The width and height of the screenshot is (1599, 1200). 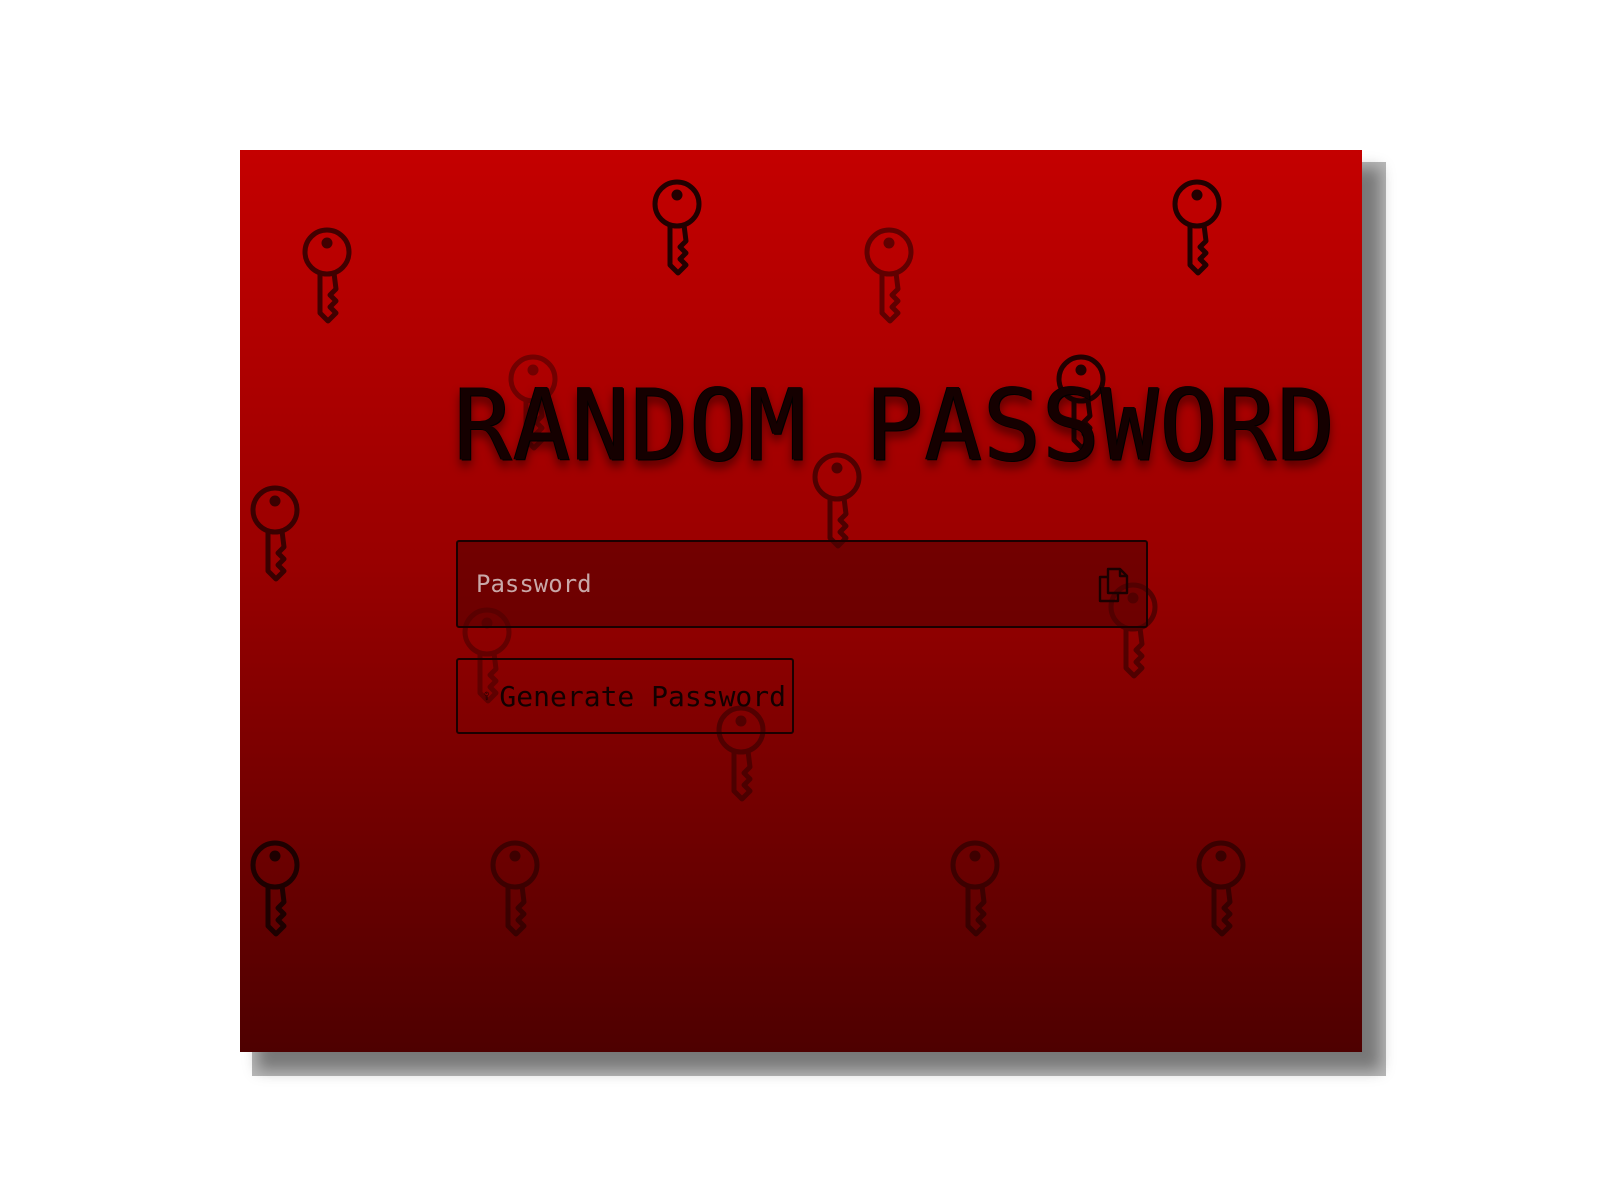 I want to click on generate-password-label: Generate Password, so click(x=642, y=696).